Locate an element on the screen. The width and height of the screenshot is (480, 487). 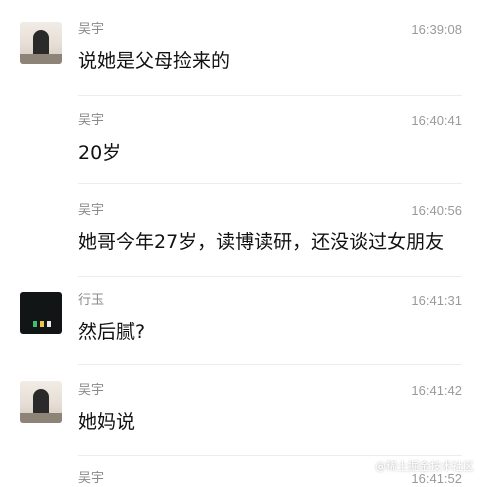
message-text: 她哥今年27岁，读博读研，还没谈过女朋友 is located at coordinates (261, 242).